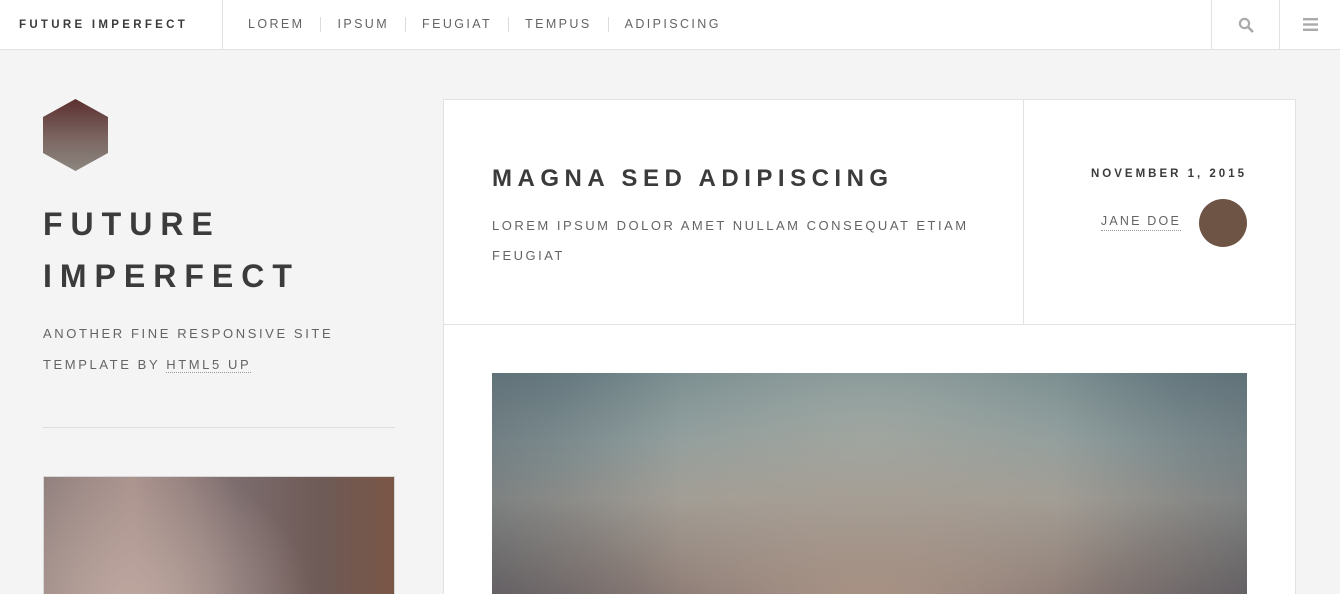 Image resolution: width=1340 pixels, height=594 pixels. I want to click on nav-item-adipiscing: Adipiscing, so click(672, 24).